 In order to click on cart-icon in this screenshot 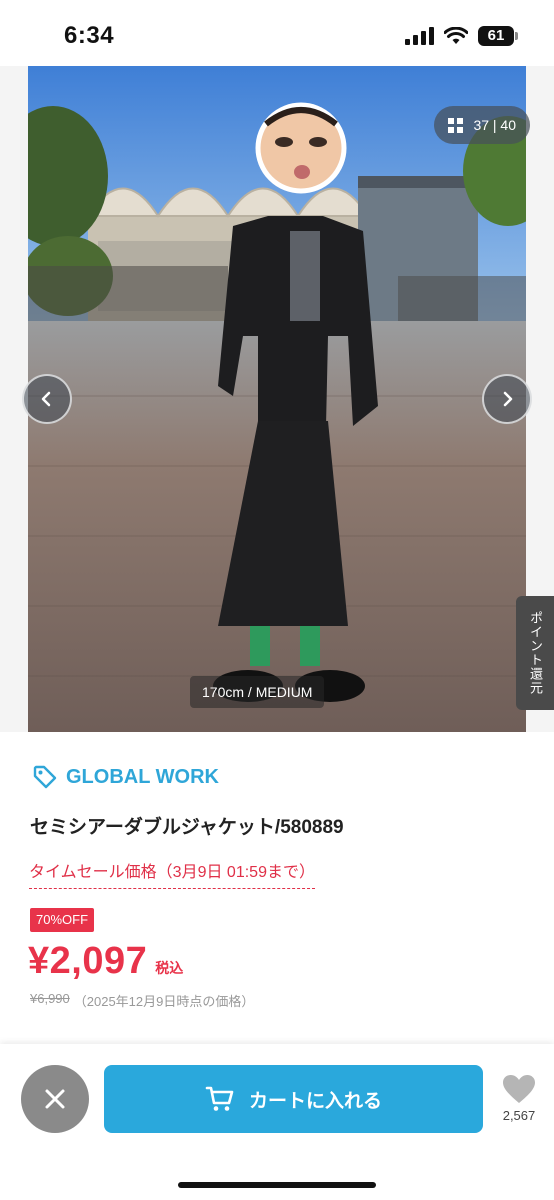, I will do `click(219, 1098)`.